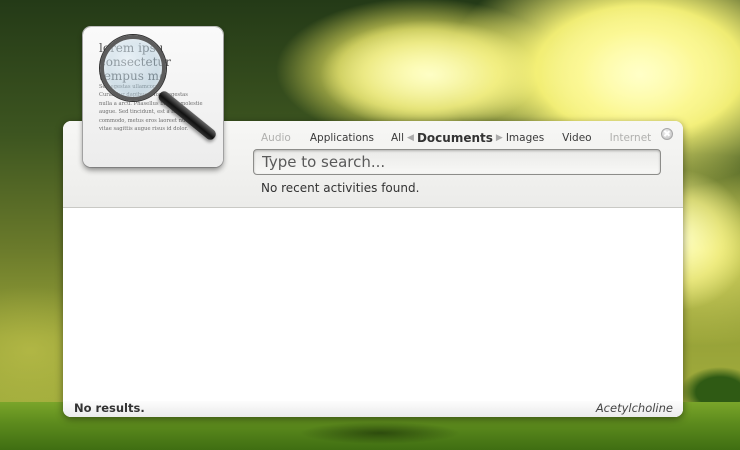 Image resolution: width=740 pixels, height=450 pixels. What do you see at coordinates (151, 103) in the screenshot?
I see `doc-line: nulla a arcu. Phasellus blandit molestie` at bounding box center [151, 103].